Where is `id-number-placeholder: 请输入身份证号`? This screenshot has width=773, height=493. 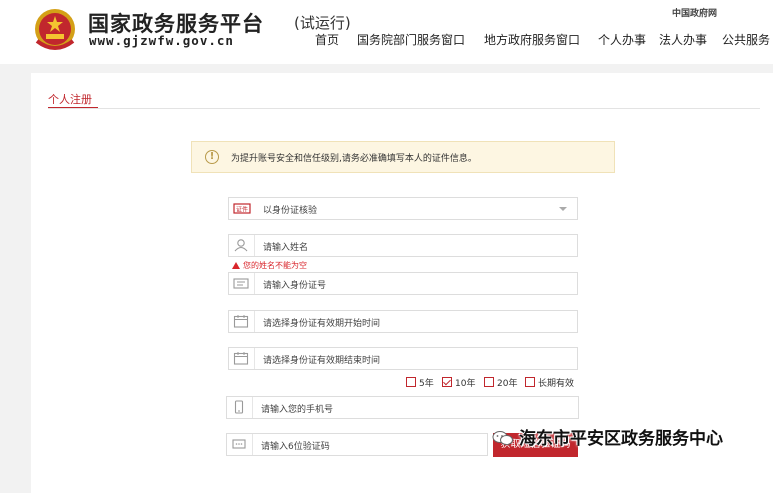
id-number-placeholder: 请输入身份证号 is located at coordinates (295, 286).